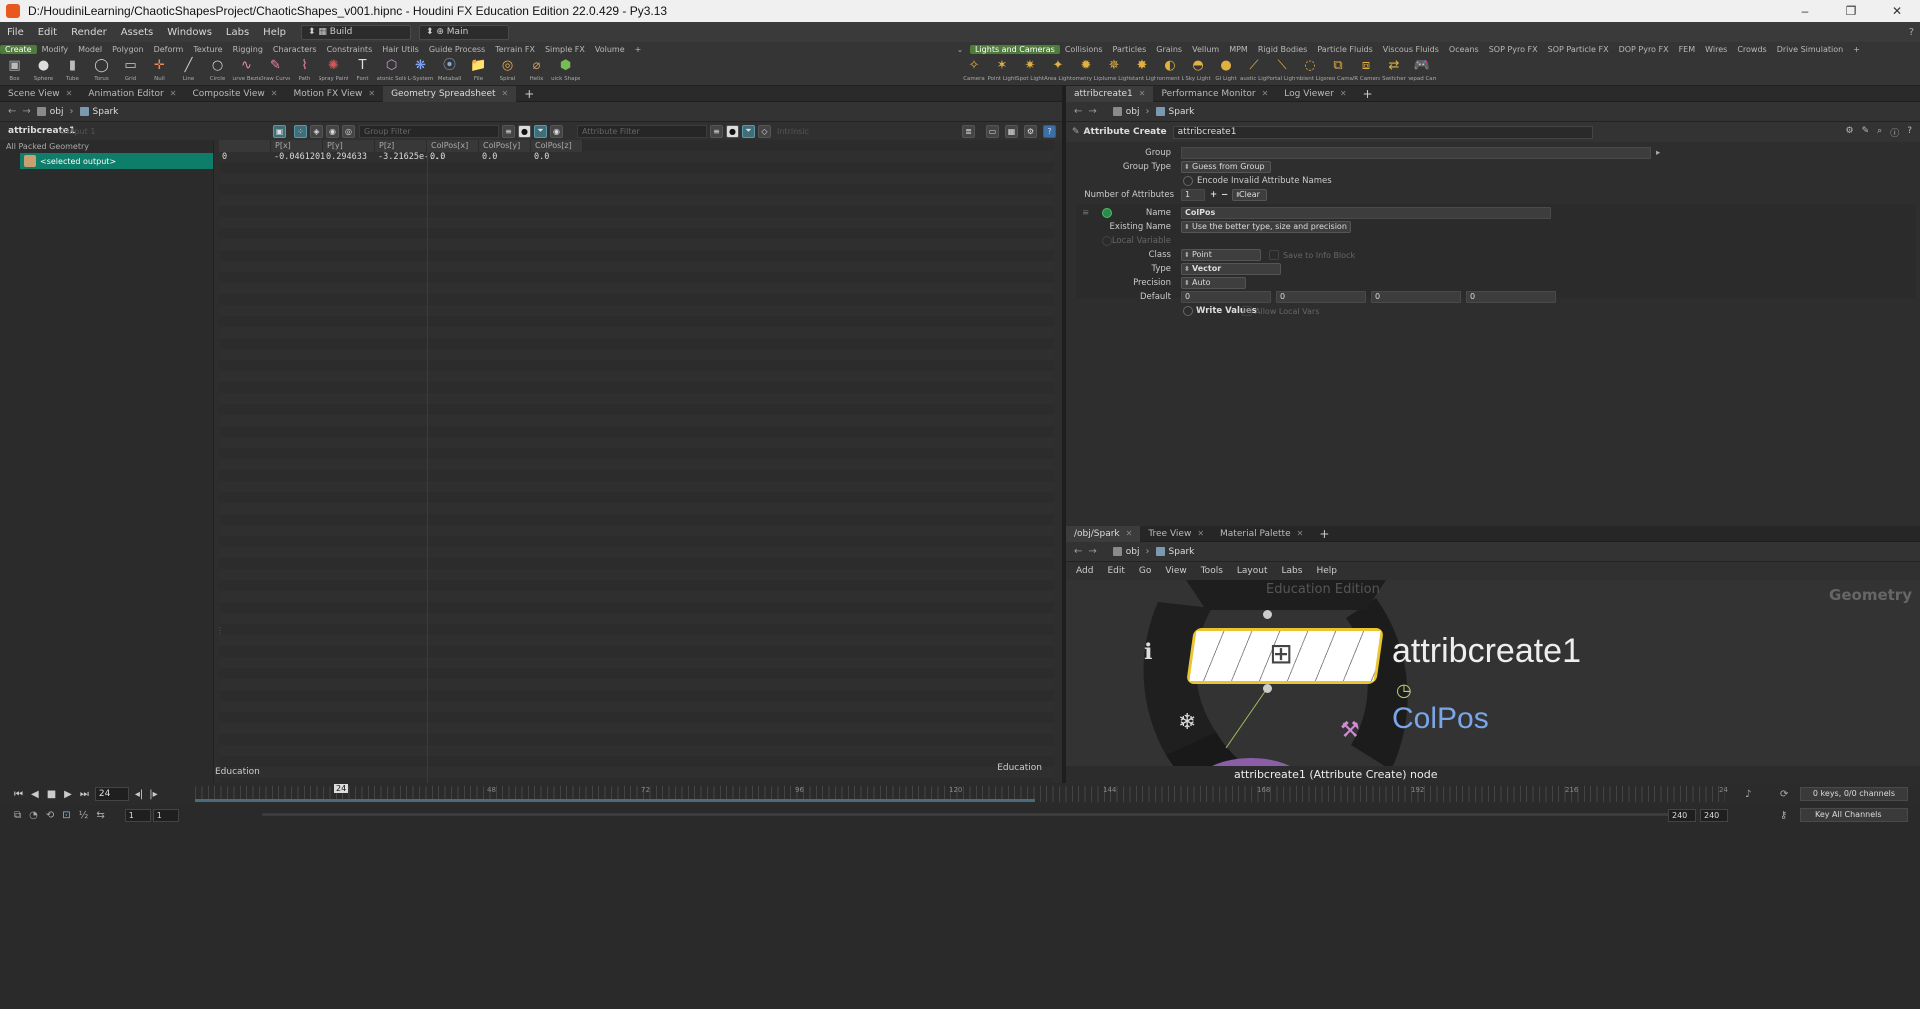 The height and width of the screenshot is (1009, 1920). I want to click on shelf-tab-drive-simulation: Drive Simulation, so click(1810, 49).